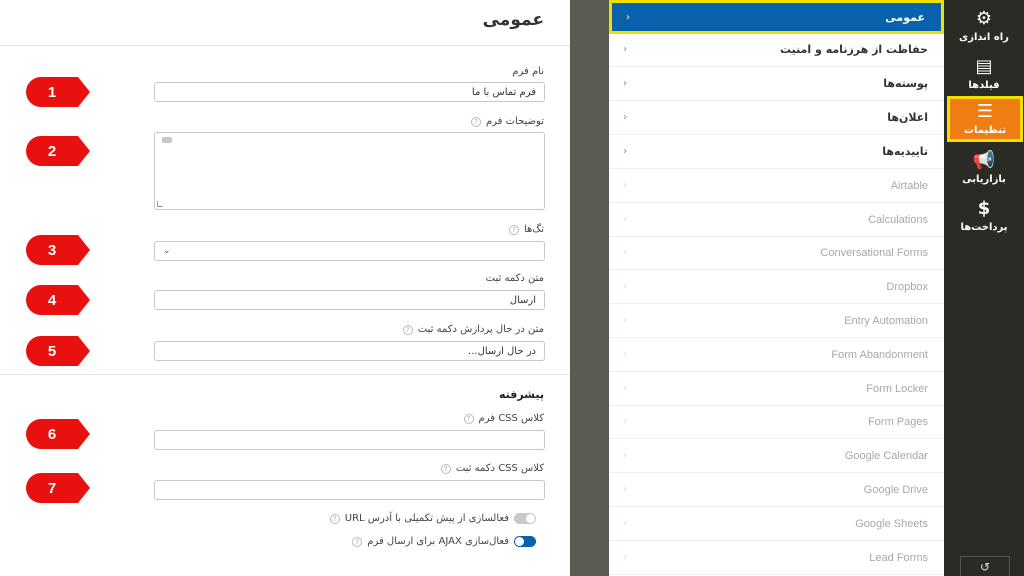 The width and height of the screenshot is (1024, 576). I want to click on menu-item-general: › عمومی, so click(776, 17).